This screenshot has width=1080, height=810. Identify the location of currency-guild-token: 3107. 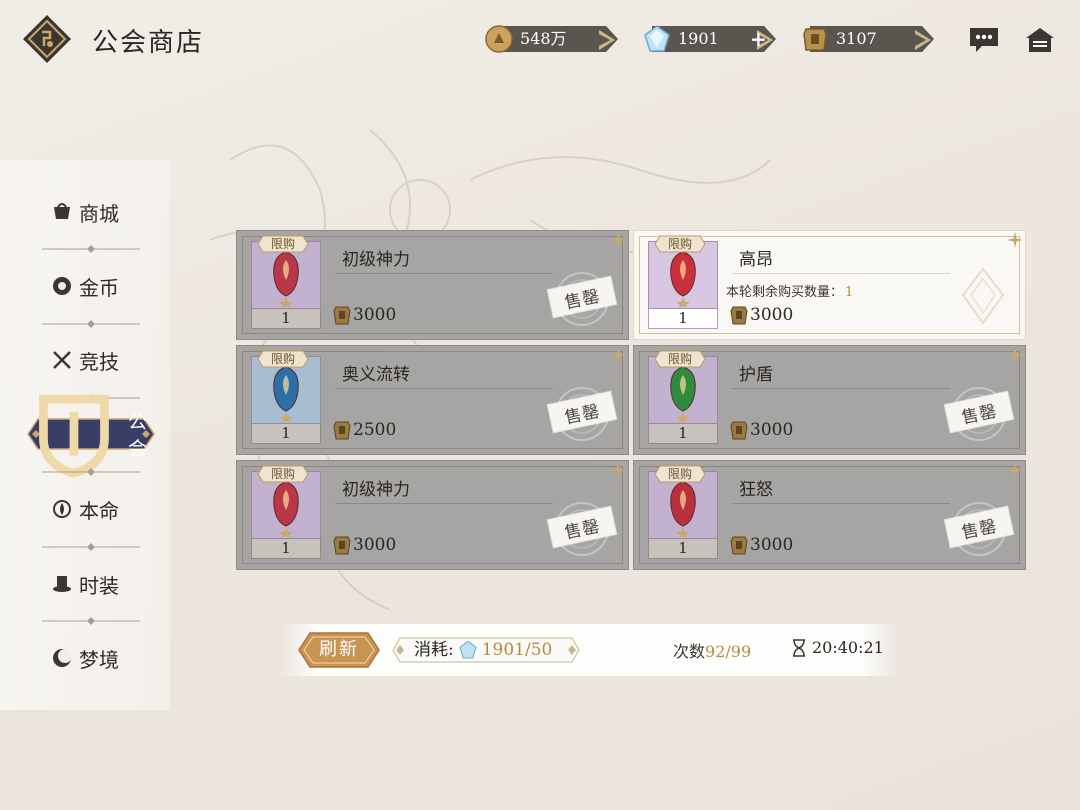
(867, 39).